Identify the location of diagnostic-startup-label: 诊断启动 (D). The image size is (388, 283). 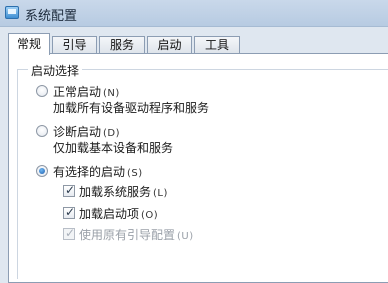
(86, 131).